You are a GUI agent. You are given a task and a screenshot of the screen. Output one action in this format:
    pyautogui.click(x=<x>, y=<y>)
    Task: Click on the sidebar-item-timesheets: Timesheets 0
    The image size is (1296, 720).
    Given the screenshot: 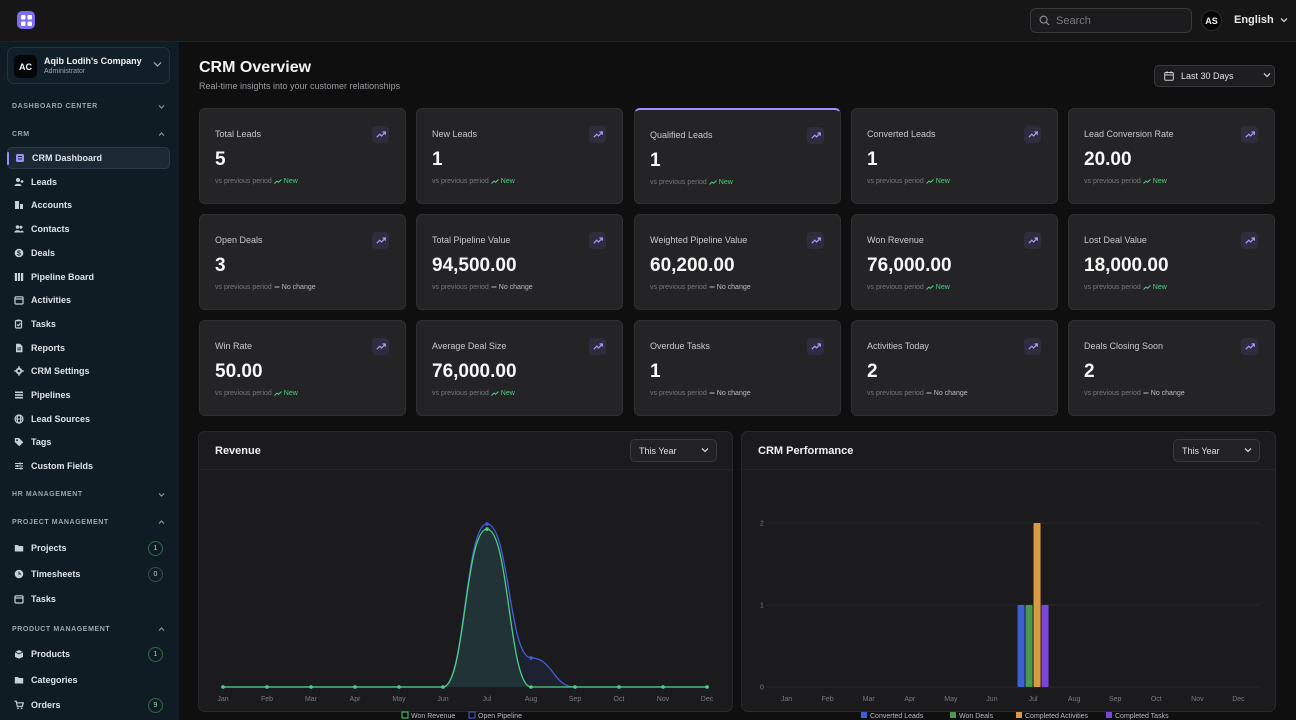 What is the action you would take?
    pyautogui.click(x=88, y=574)
    